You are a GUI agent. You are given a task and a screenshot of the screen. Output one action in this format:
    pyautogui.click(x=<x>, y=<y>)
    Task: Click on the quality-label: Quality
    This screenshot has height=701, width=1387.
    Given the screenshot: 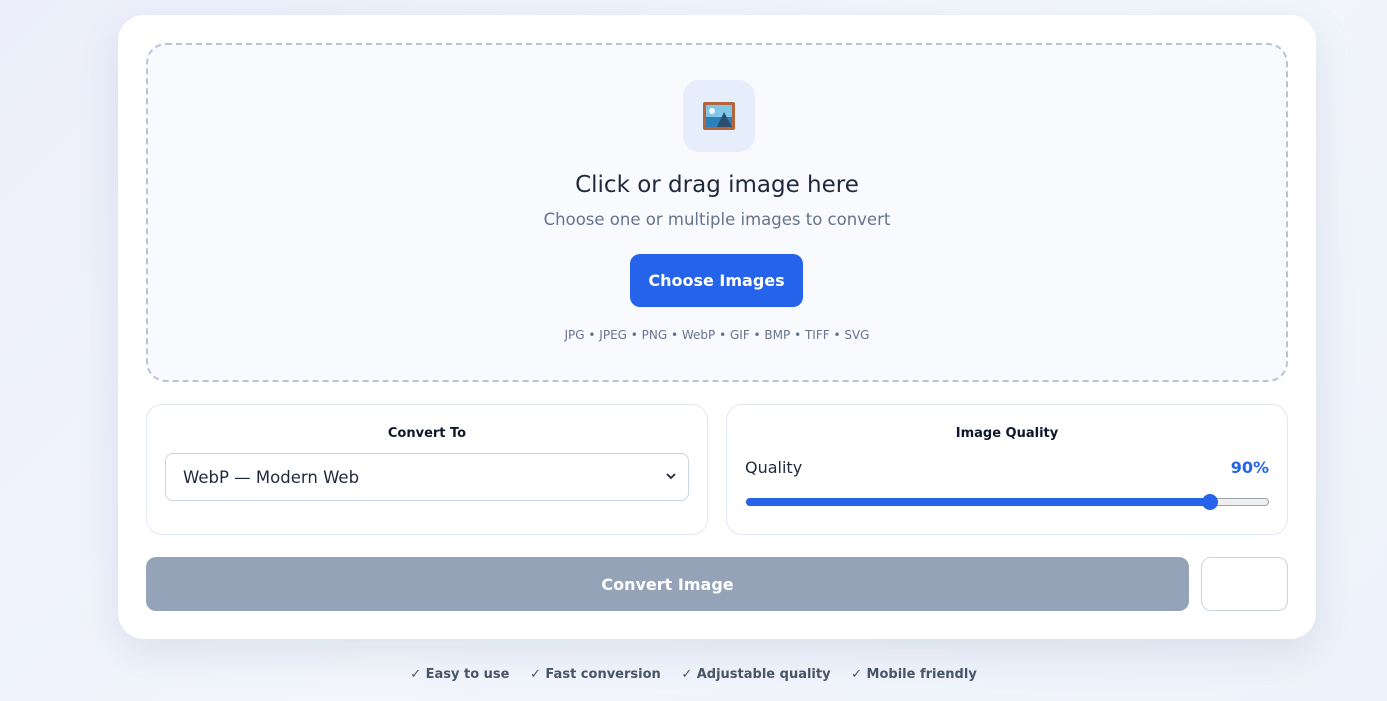 What is the action you would take?
    pyautogui.click(x=774, y=467)
    